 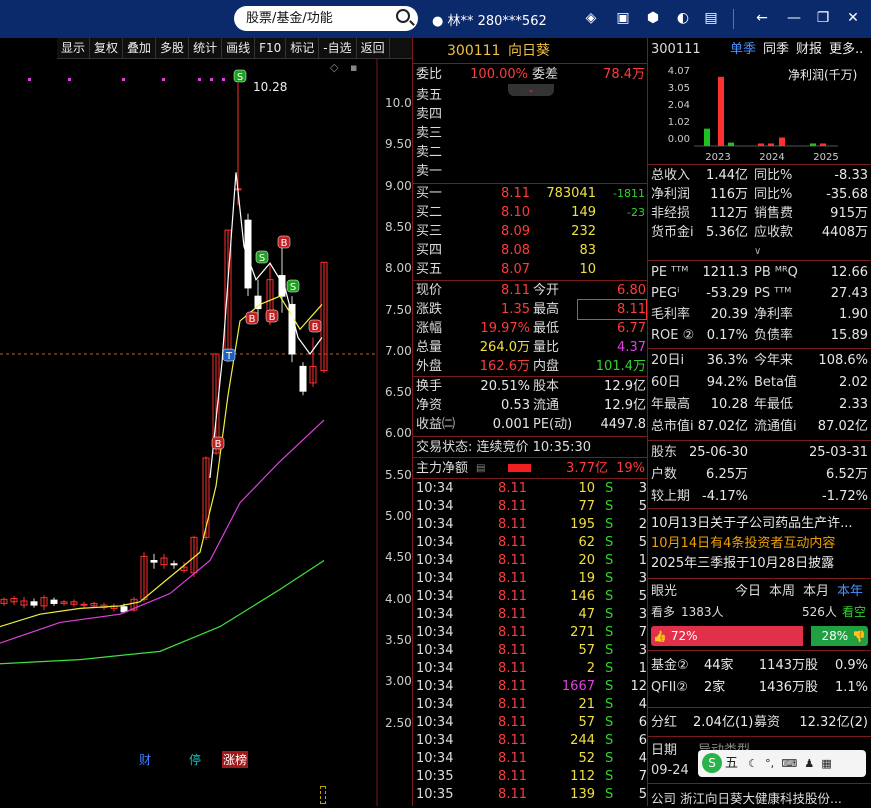 I want to click on collapse-icon: ∨, so click(x=757, y=251).